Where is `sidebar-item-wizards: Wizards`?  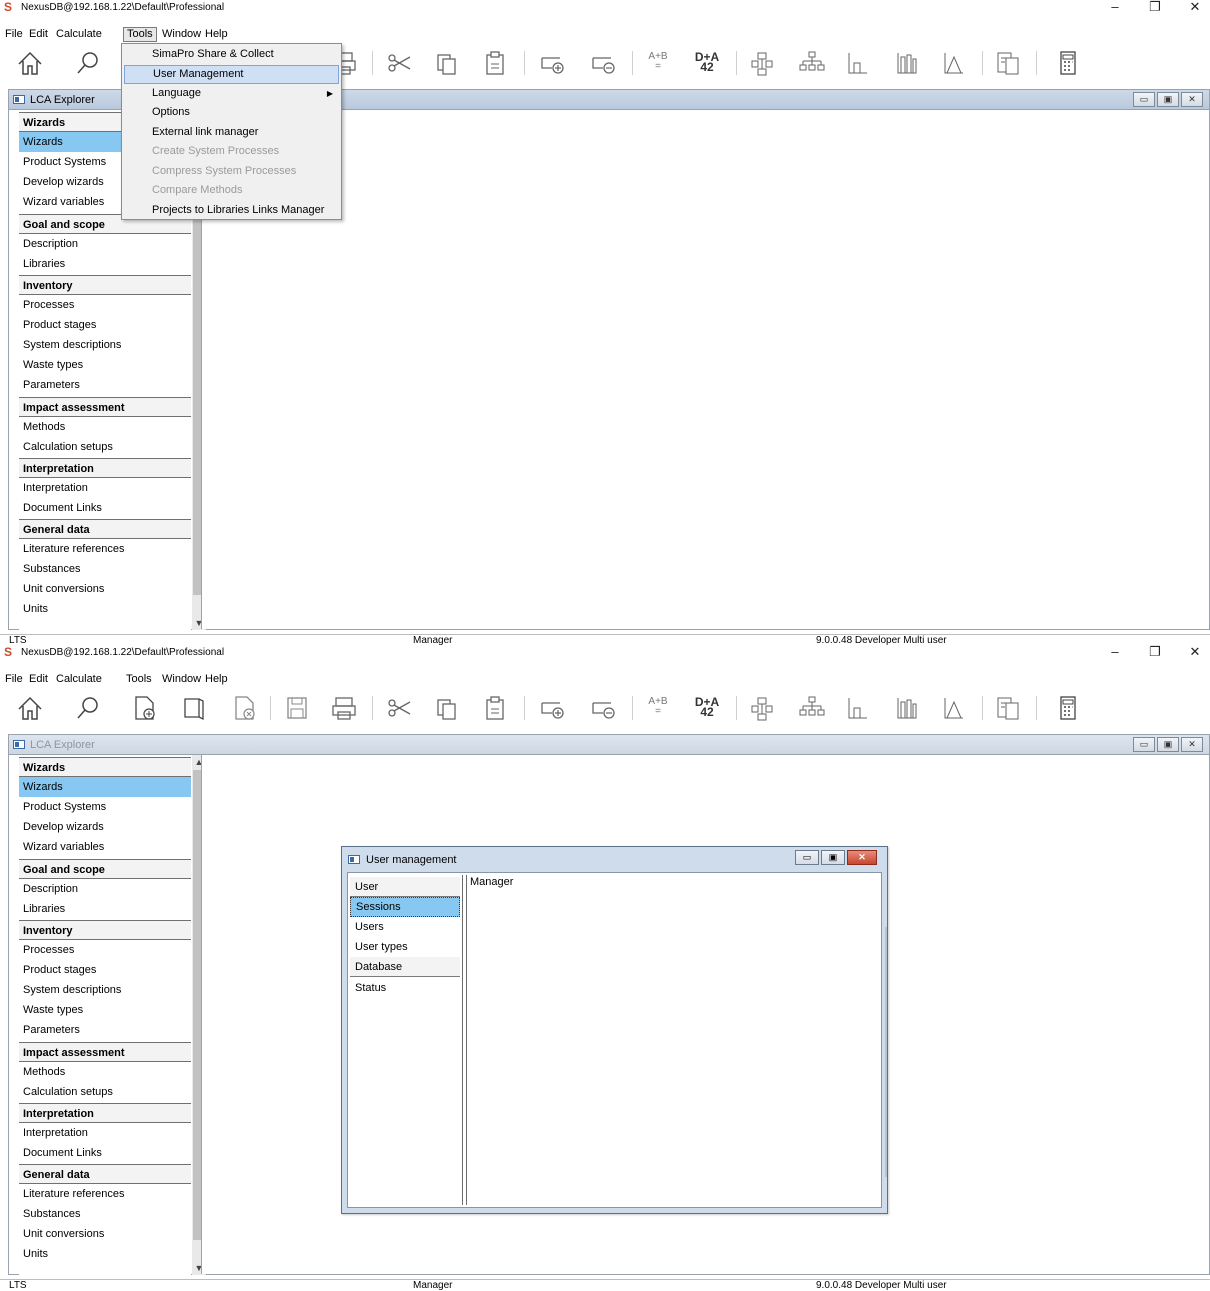 sidebar-item-wizards: Wizards is located at coordinates (105, 787).